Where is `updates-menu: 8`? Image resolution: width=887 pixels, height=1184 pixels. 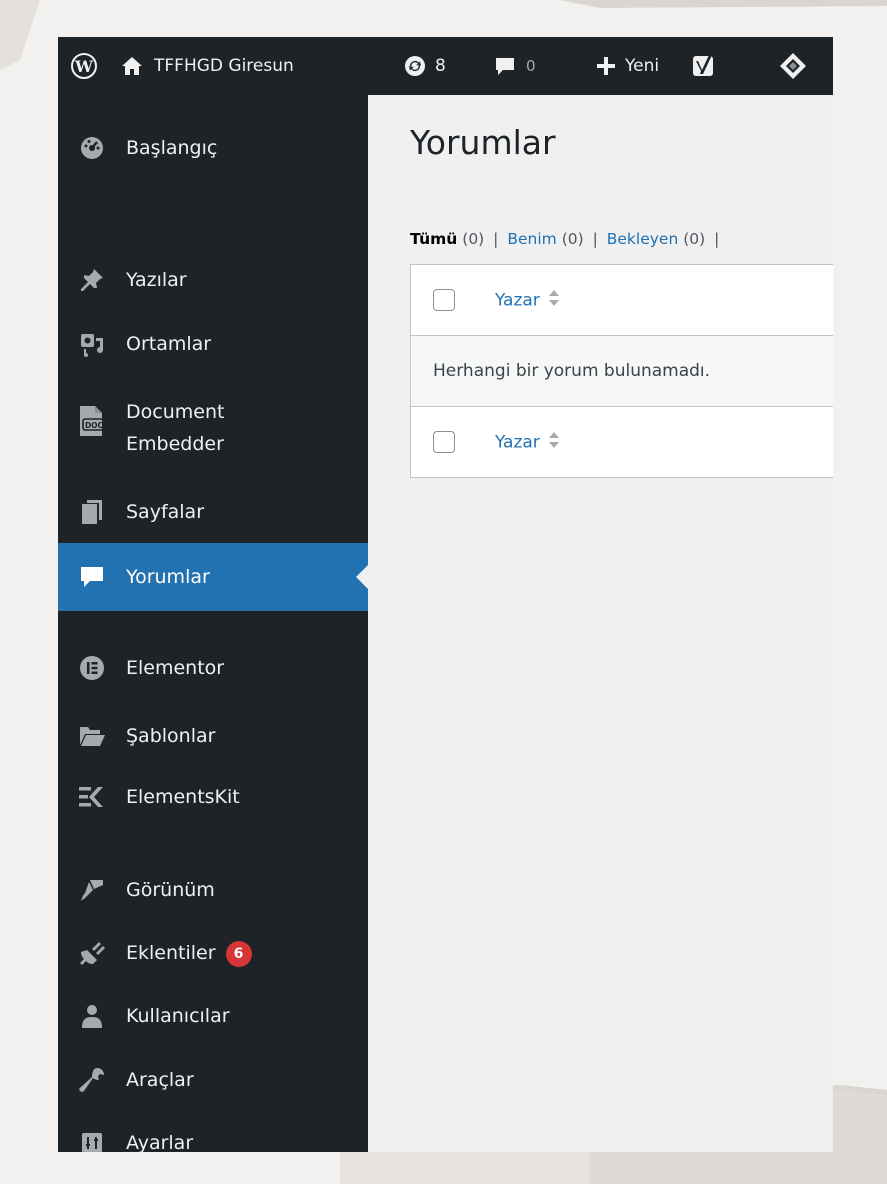
updates-menu: 8 is located at coordinates (424, 66).